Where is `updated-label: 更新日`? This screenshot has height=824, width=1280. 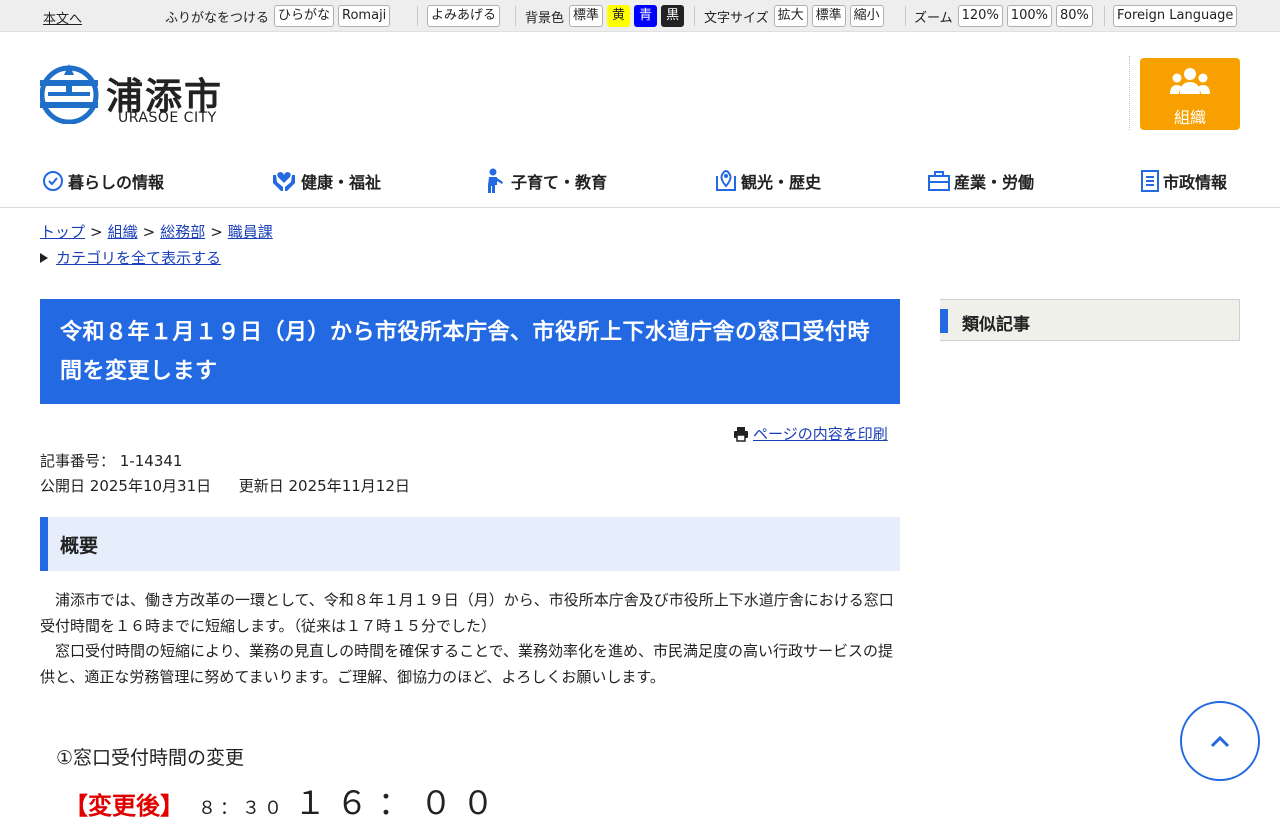 updated-label: 更新日 is located at coordinates (261, 486).